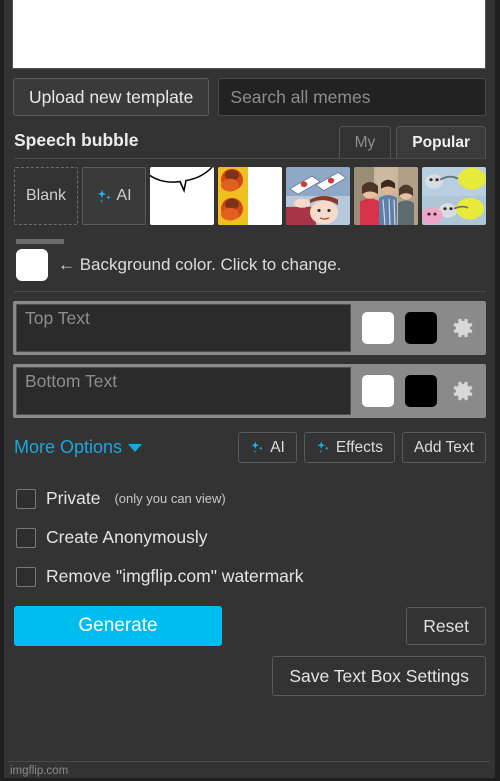 The height and width of the screenshot is (781, 500). I want to click on generate-button: Generate, so click(118, 626).